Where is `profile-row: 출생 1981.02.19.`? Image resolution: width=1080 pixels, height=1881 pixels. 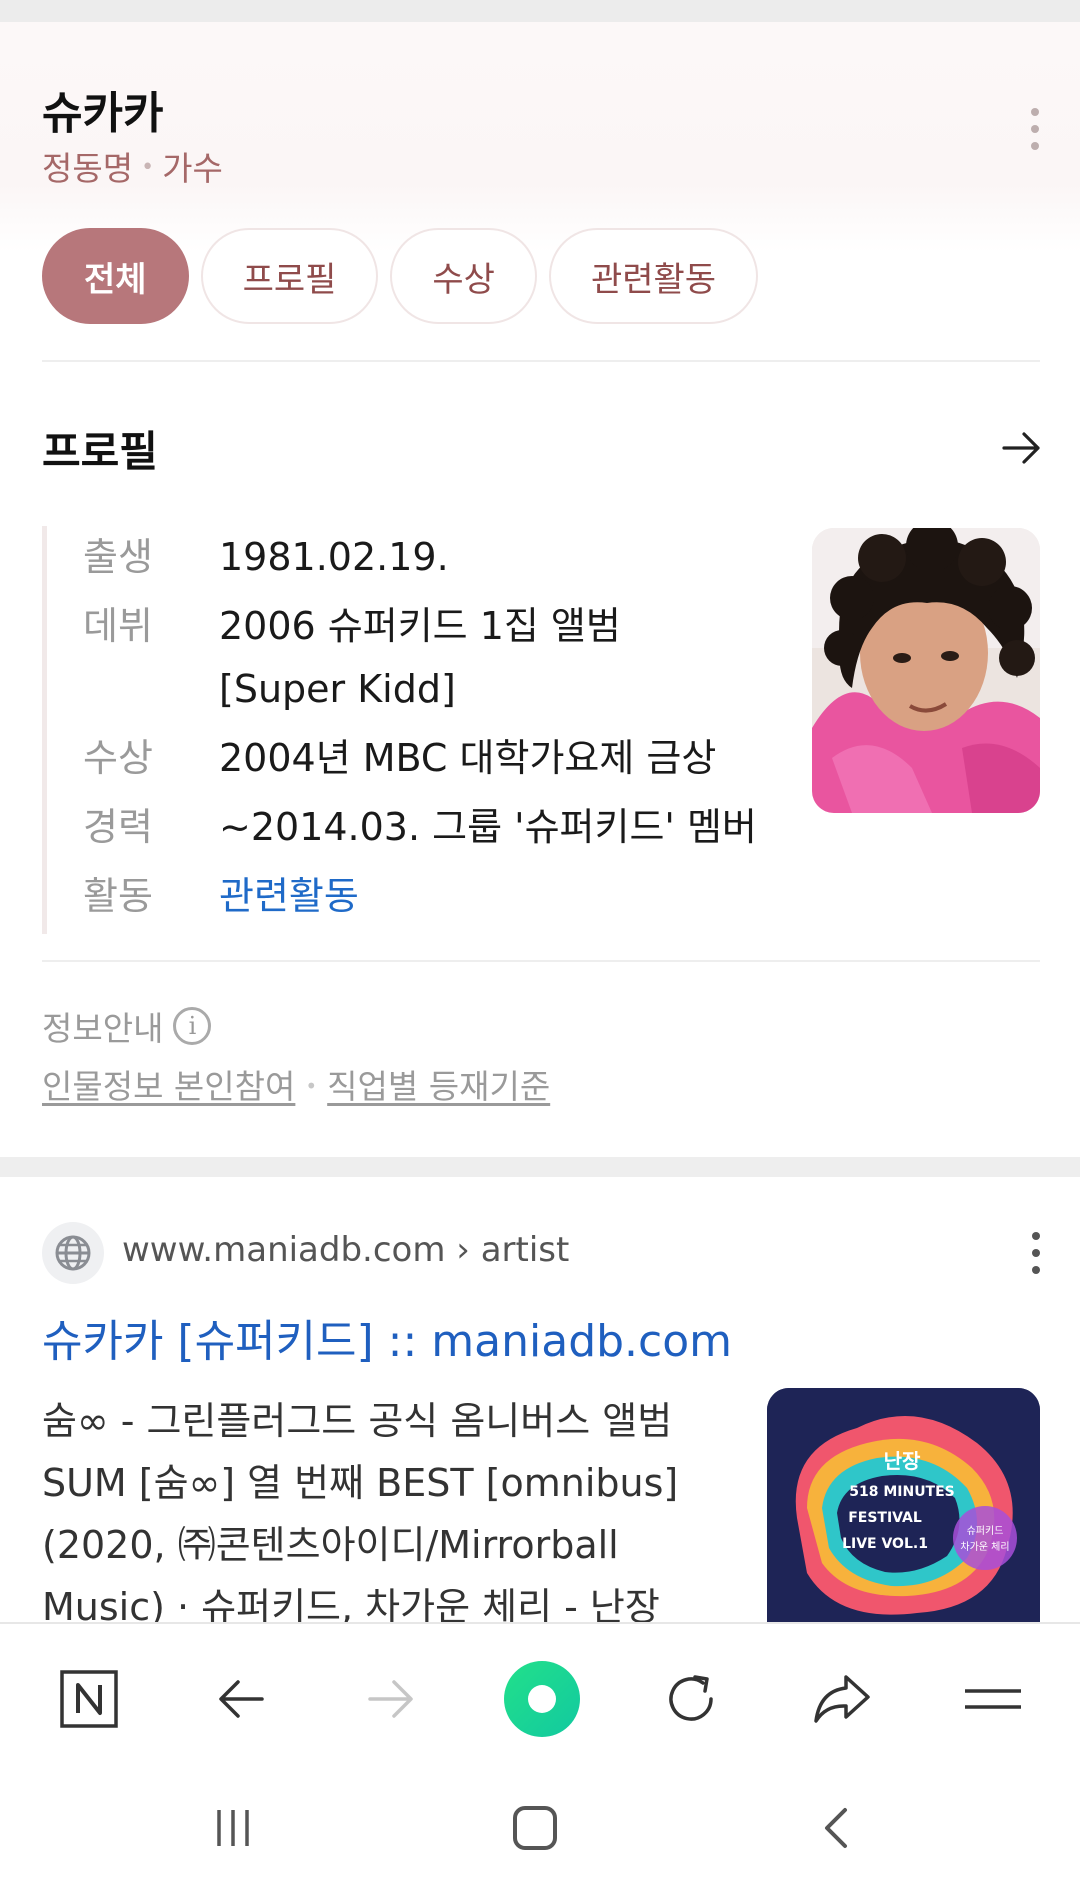
profile-row: 출생 1981.02.19. is located at coordinates (432, 557).